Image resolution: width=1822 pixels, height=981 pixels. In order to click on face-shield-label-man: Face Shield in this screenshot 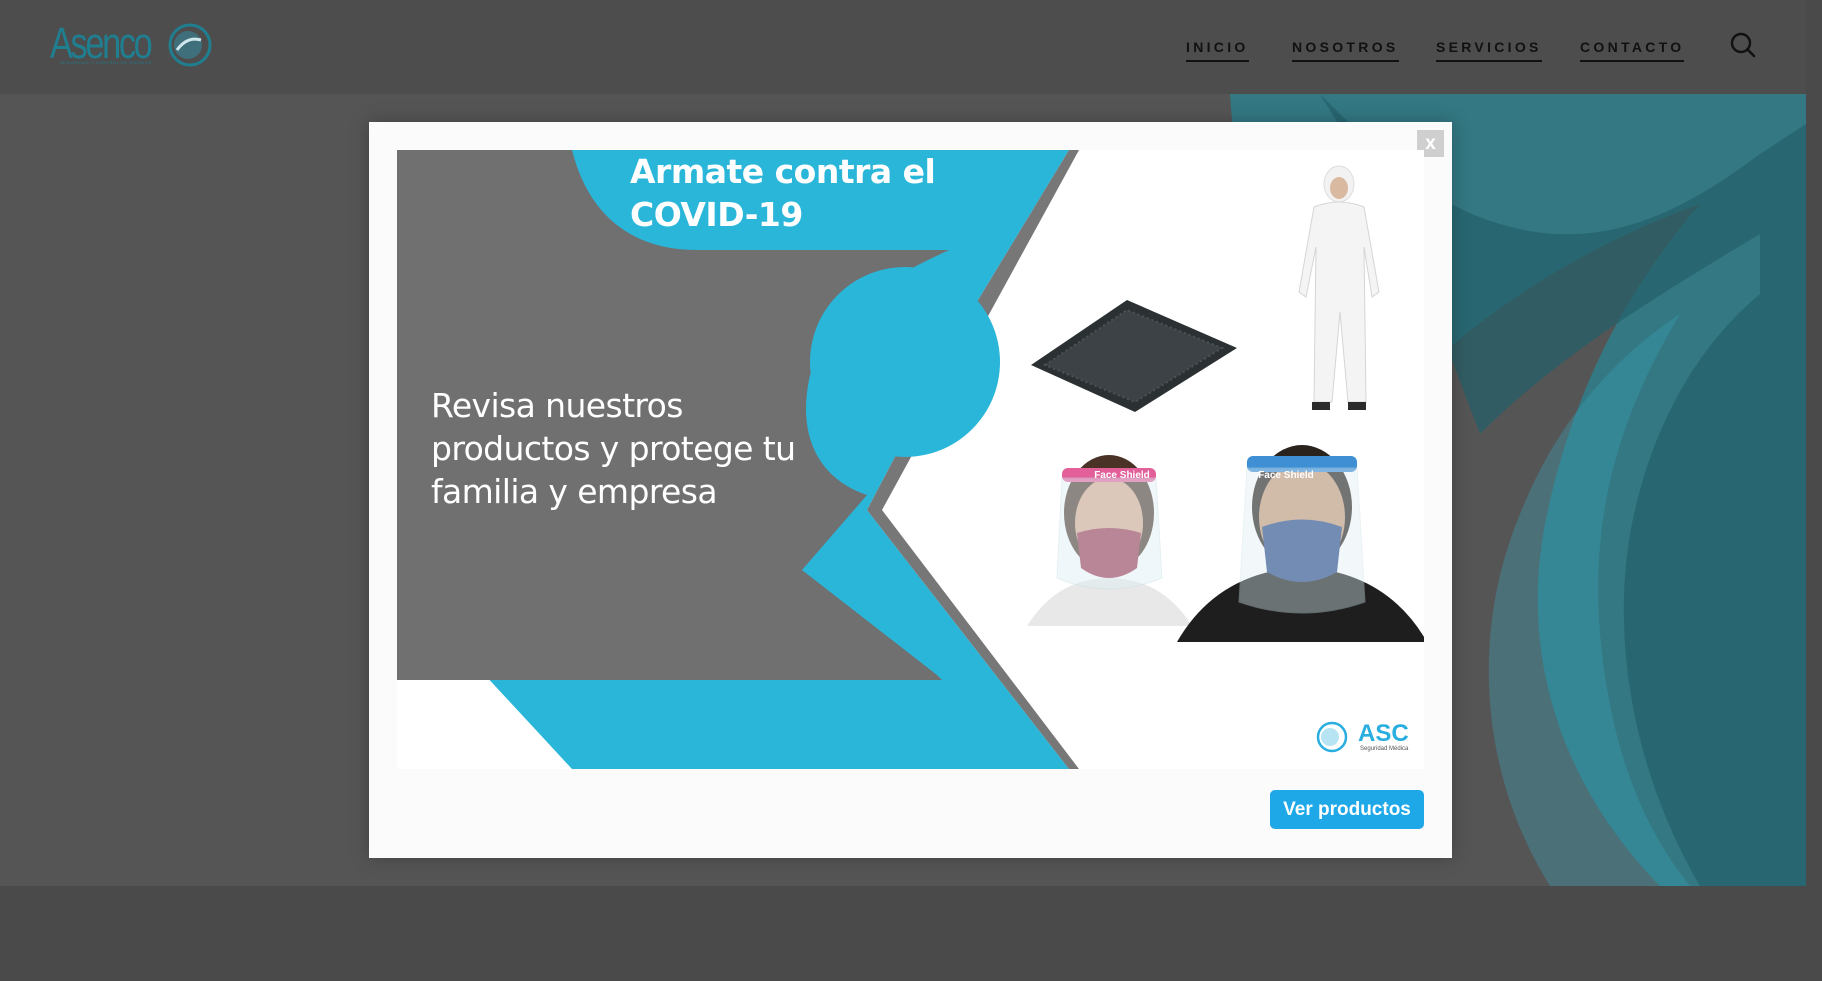, I will do `click(1286, 475)`.